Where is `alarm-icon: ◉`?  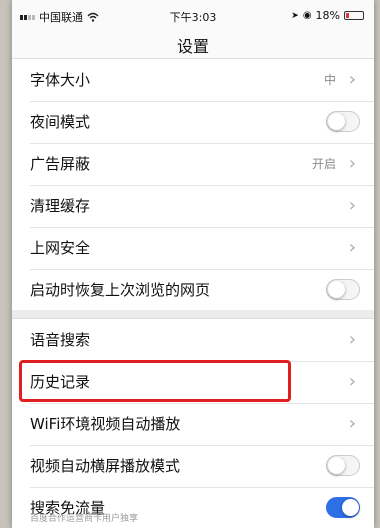 alarm-icon: ◉ is located at coordinates (307, 15).